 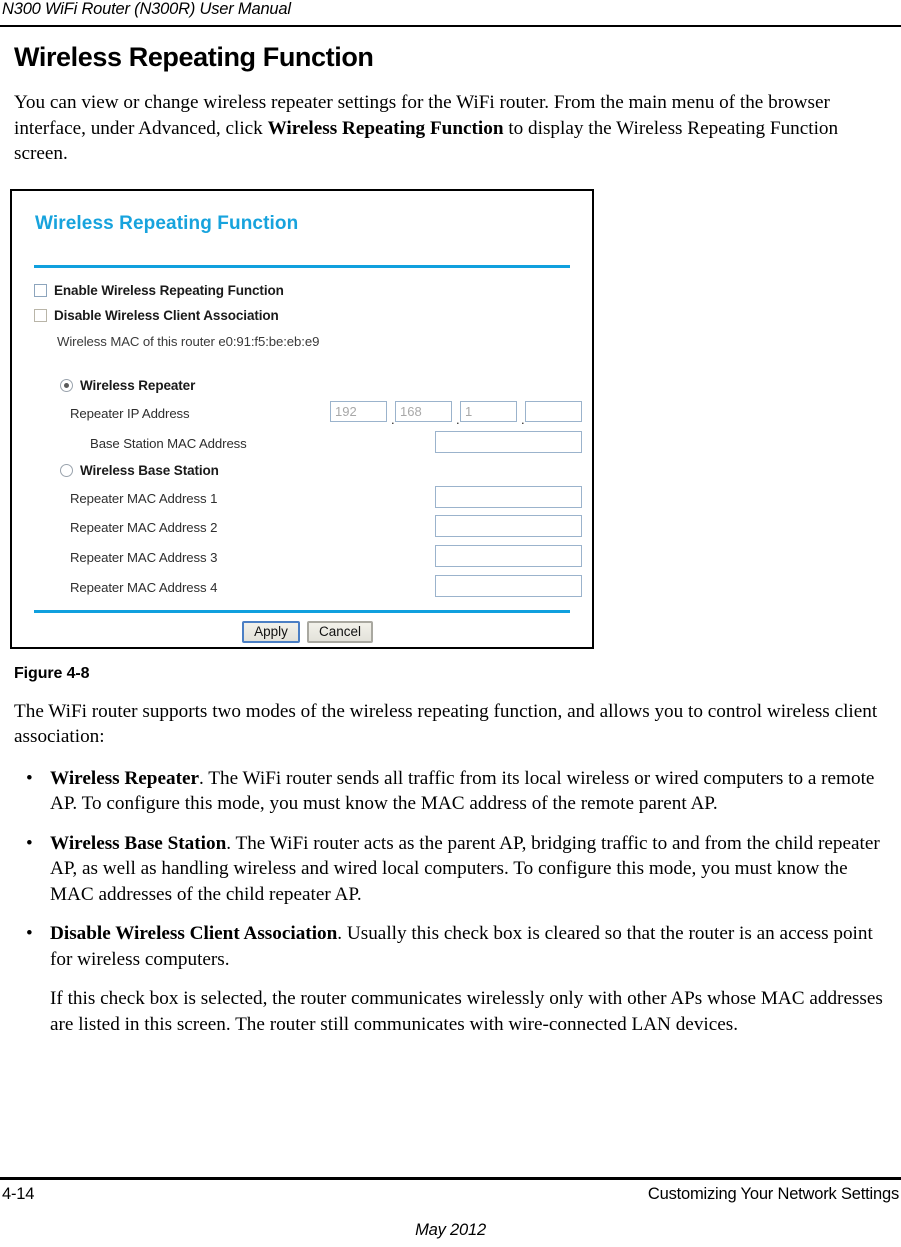 What do you see at coordinates (40, 315) in the screenshot?
I see `checkbox-disable-client-association` at bounding box center [40, 315].